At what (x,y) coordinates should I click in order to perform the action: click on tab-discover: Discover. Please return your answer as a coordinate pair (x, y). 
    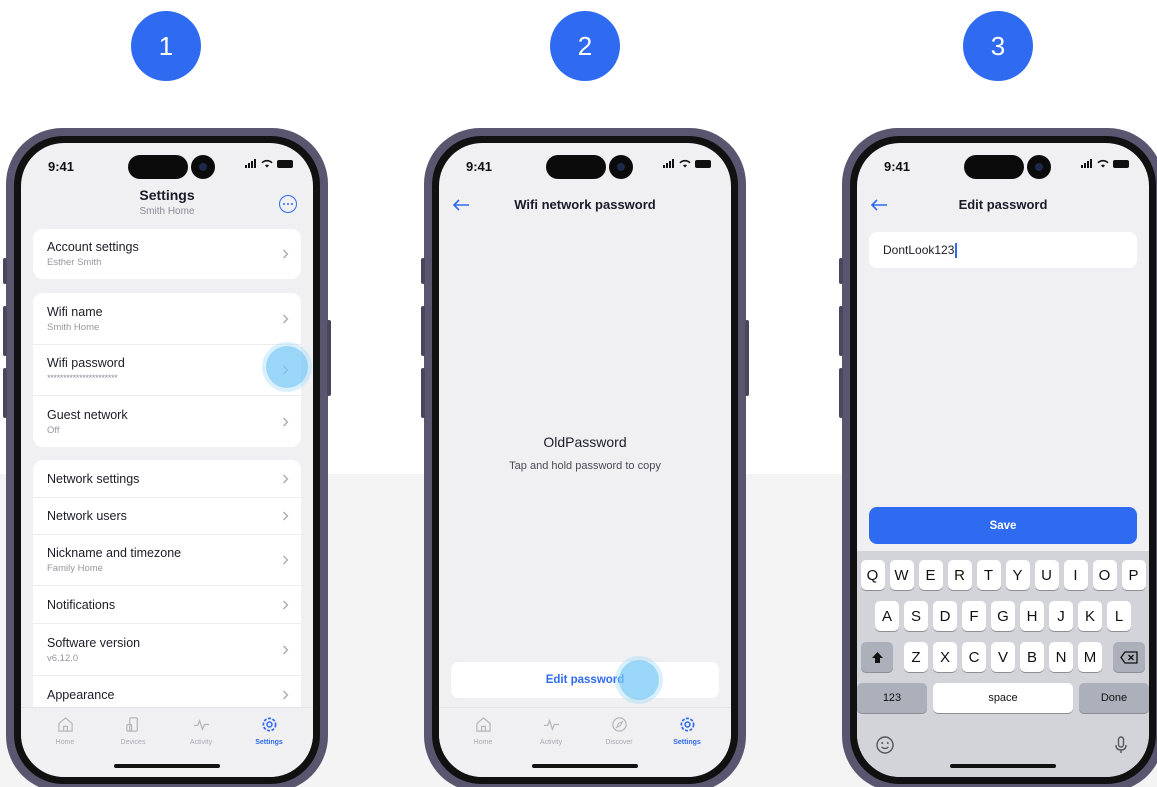
    Looking at the image, I should click on (619, 731).